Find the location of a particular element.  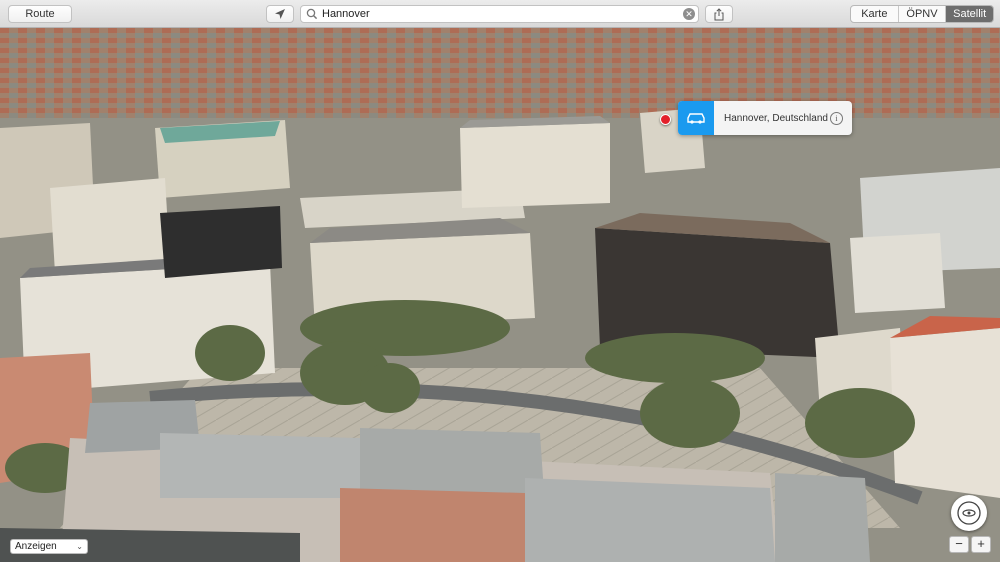

map-type-segmented-control: Karte ÖPNV Satellit is located at coordinates (922, 14).